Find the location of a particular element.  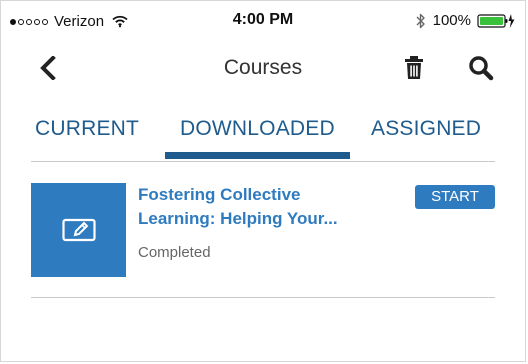

trash-icon is located at coordinates (414, 67).